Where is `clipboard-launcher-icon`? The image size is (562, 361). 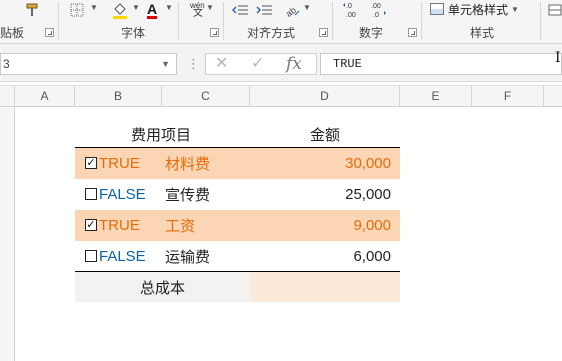 clipboard-launcher-icon is located at coordinates (49, 32).